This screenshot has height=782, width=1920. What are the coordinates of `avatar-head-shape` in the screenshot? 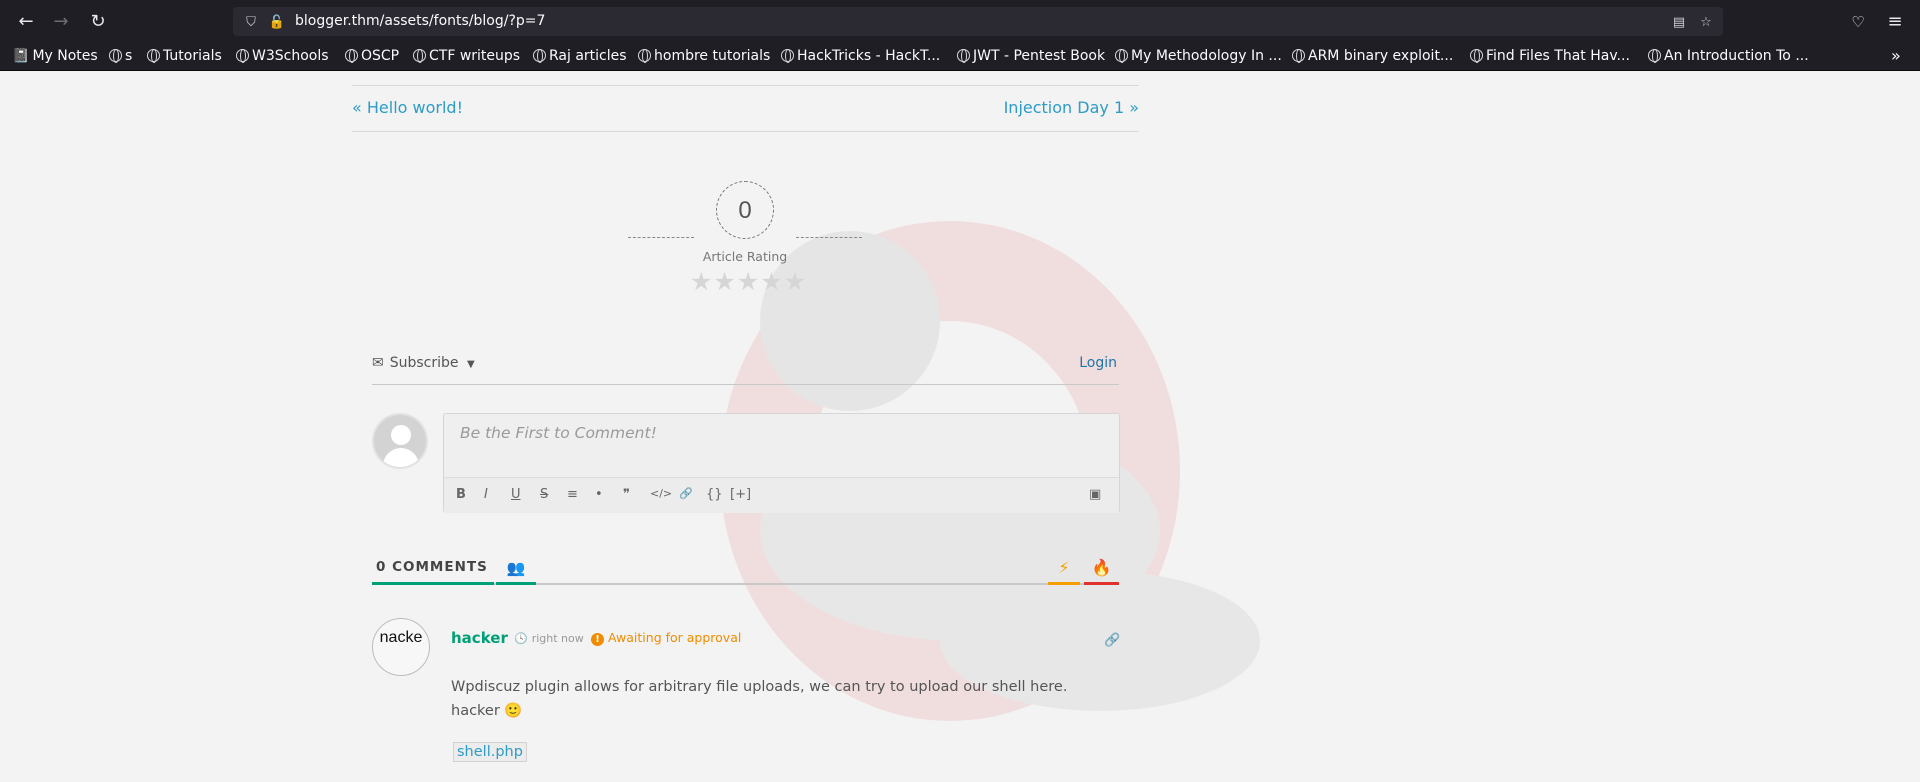 It's located at (401, 435).